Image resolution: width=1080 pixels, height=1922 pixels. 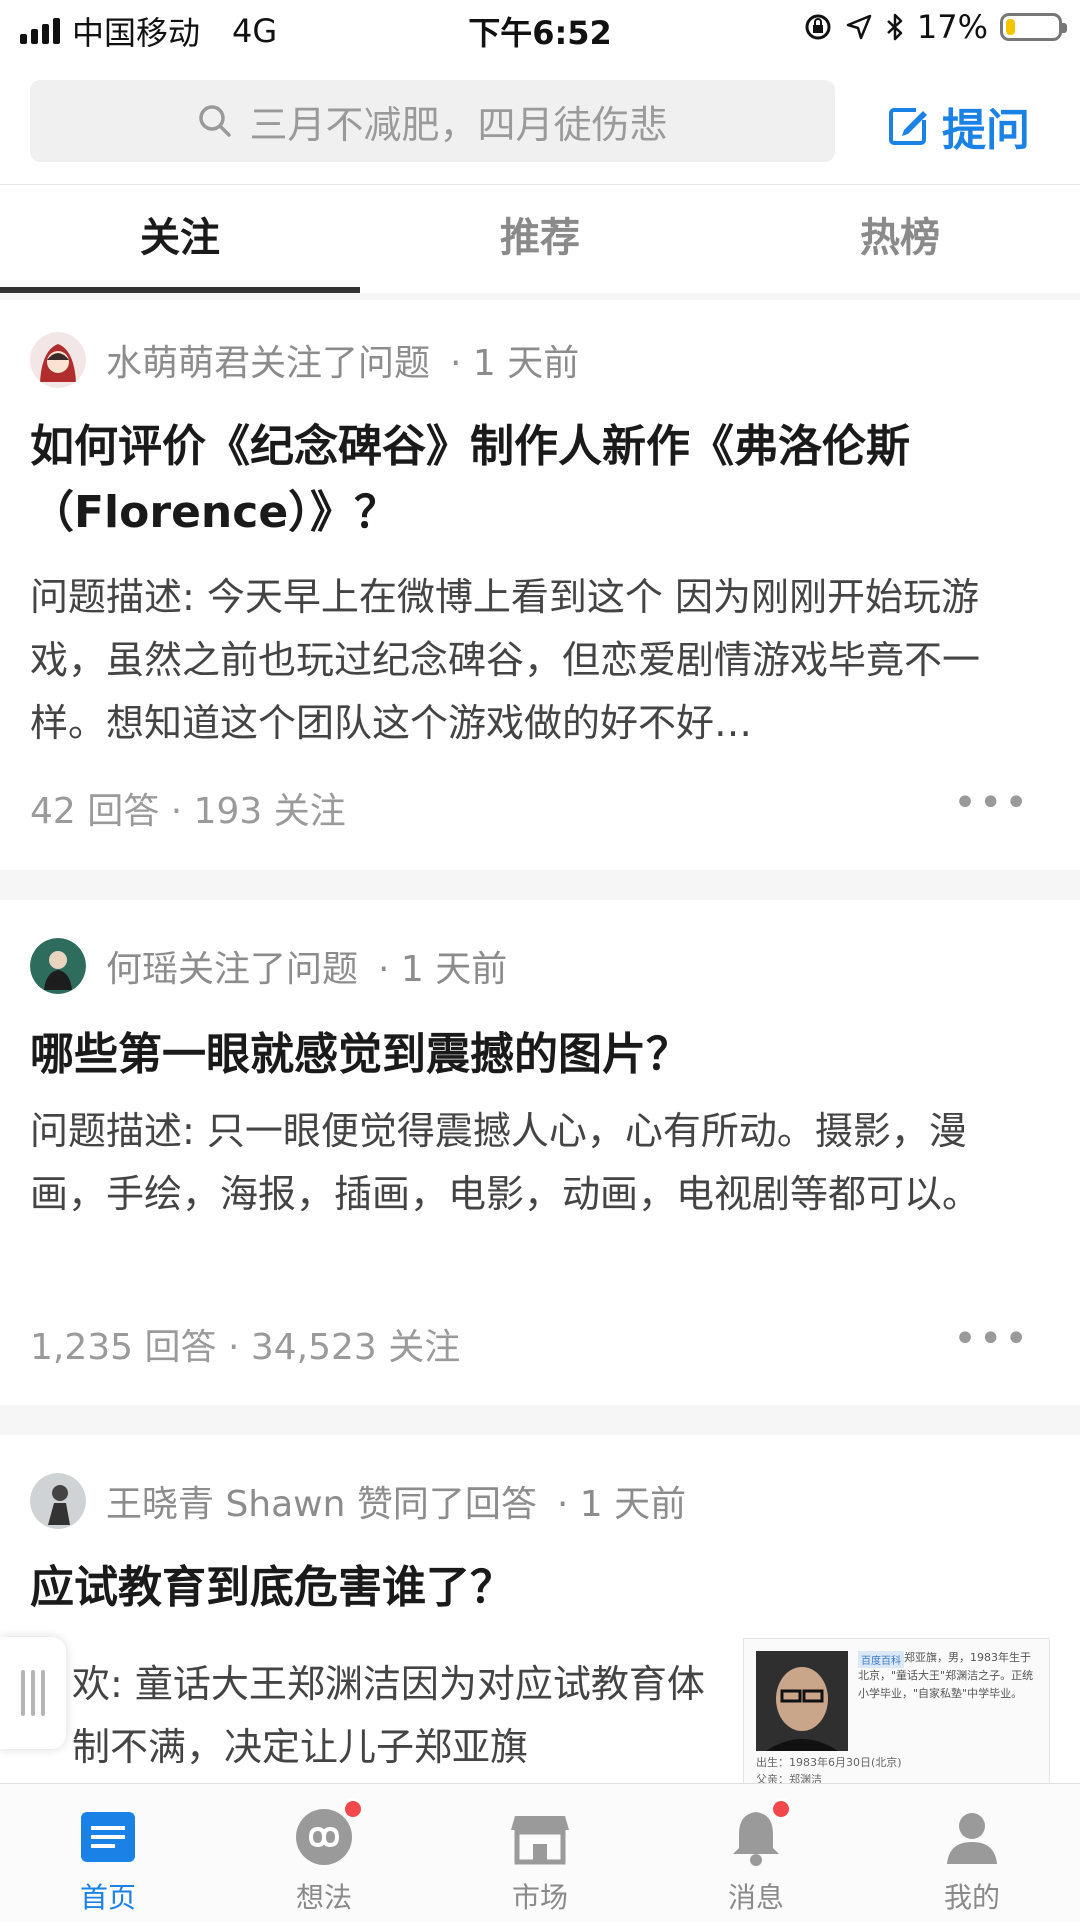 What do you see at coordinates (107, 1897) in the screenshot?
I see `nav-home-label: 首页` at bounding box center [107, 1897].